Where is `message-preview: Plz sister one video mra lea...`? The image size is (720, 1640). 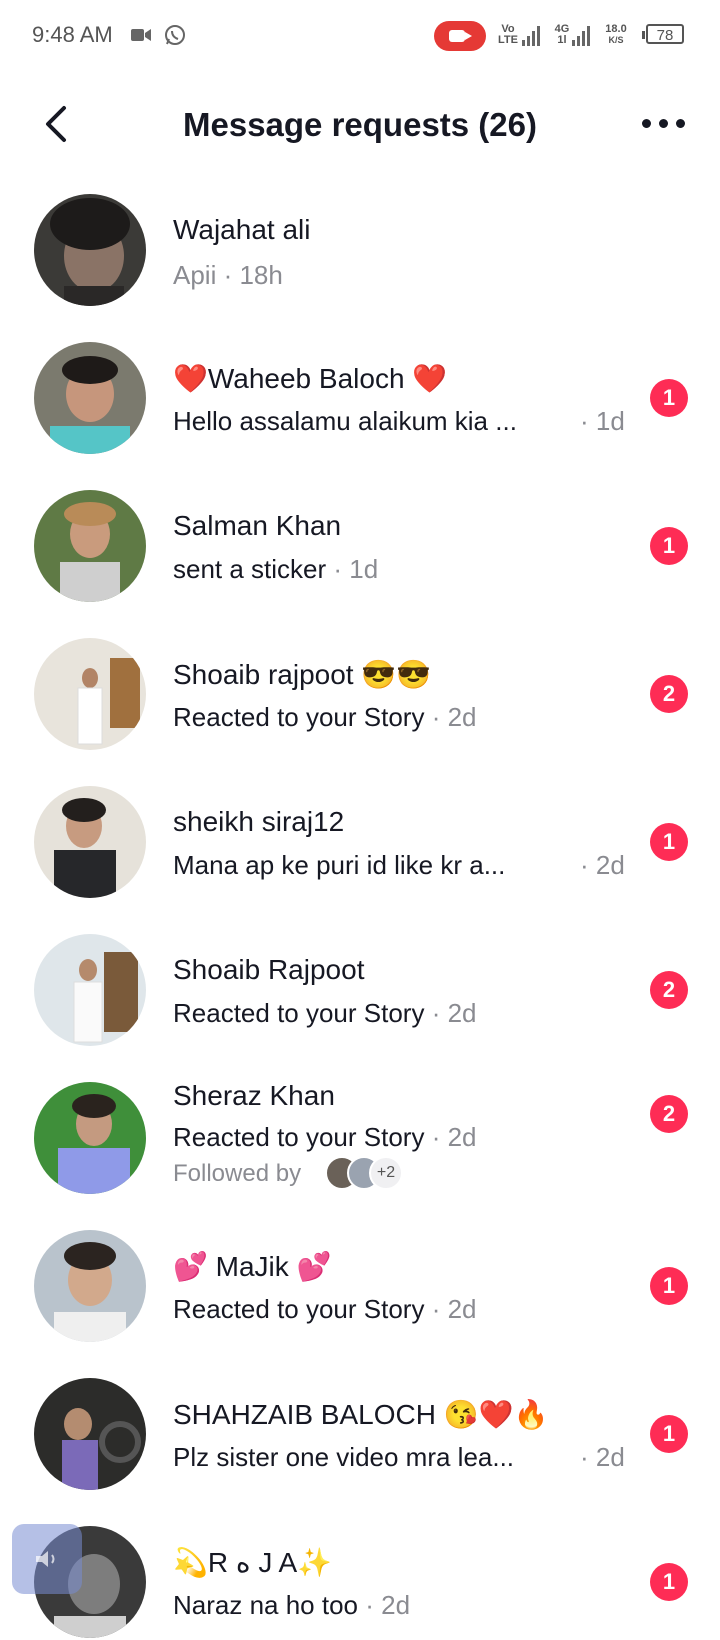 message-preview: Plz sister one video mra lea... is located at coordinates (344, 1457).